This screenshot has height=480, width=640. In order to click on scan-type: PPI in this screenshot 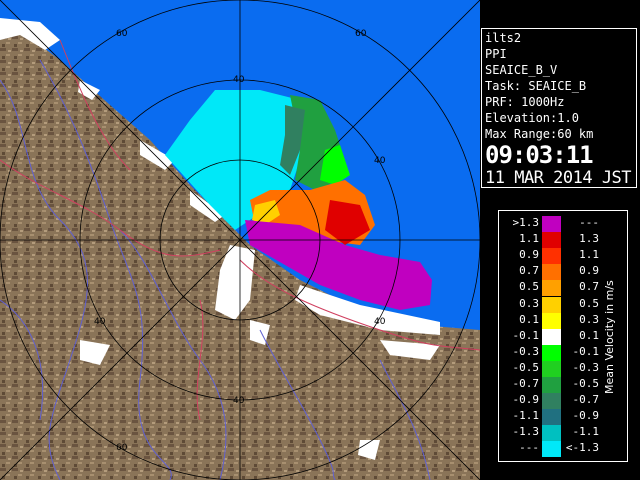, I will do `click(496, 54)`.